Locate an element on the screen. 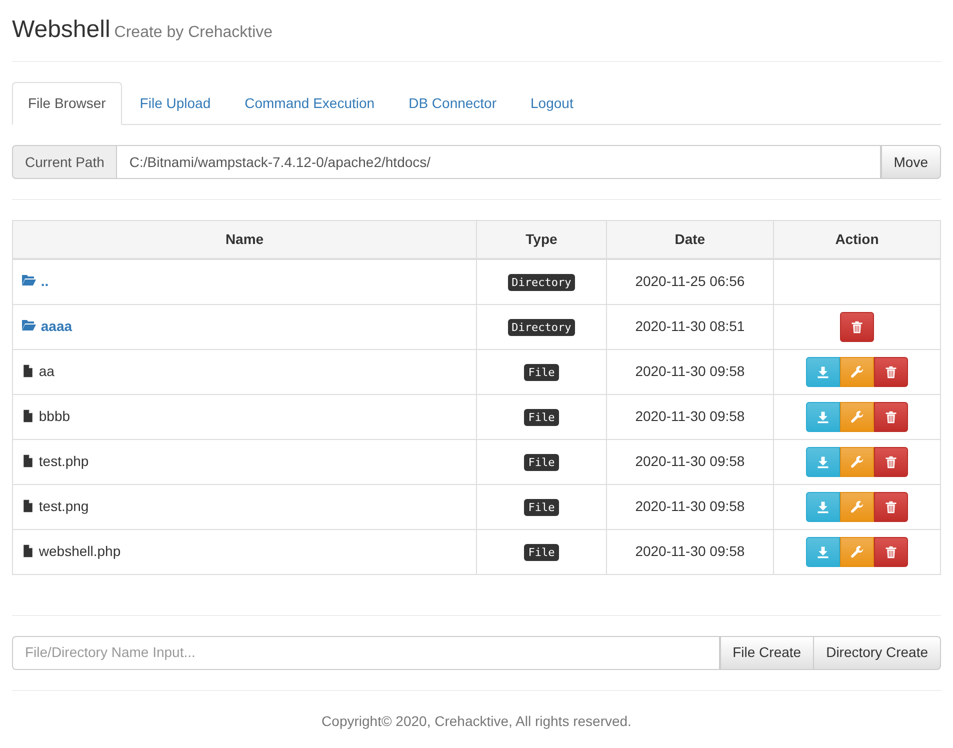  column-header: Name is located at coordinates (244, 239).